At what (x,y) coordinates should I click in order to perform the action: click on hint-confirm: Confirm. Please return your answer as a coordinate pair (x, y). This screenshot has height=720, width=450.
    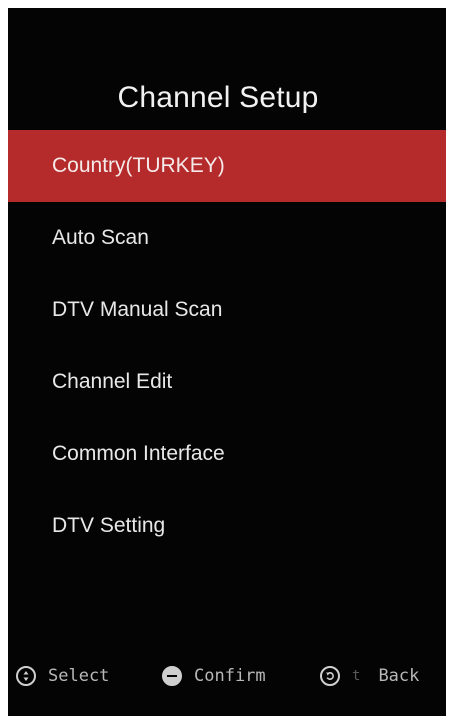
    Looking at the image, I should click on (214, 676).